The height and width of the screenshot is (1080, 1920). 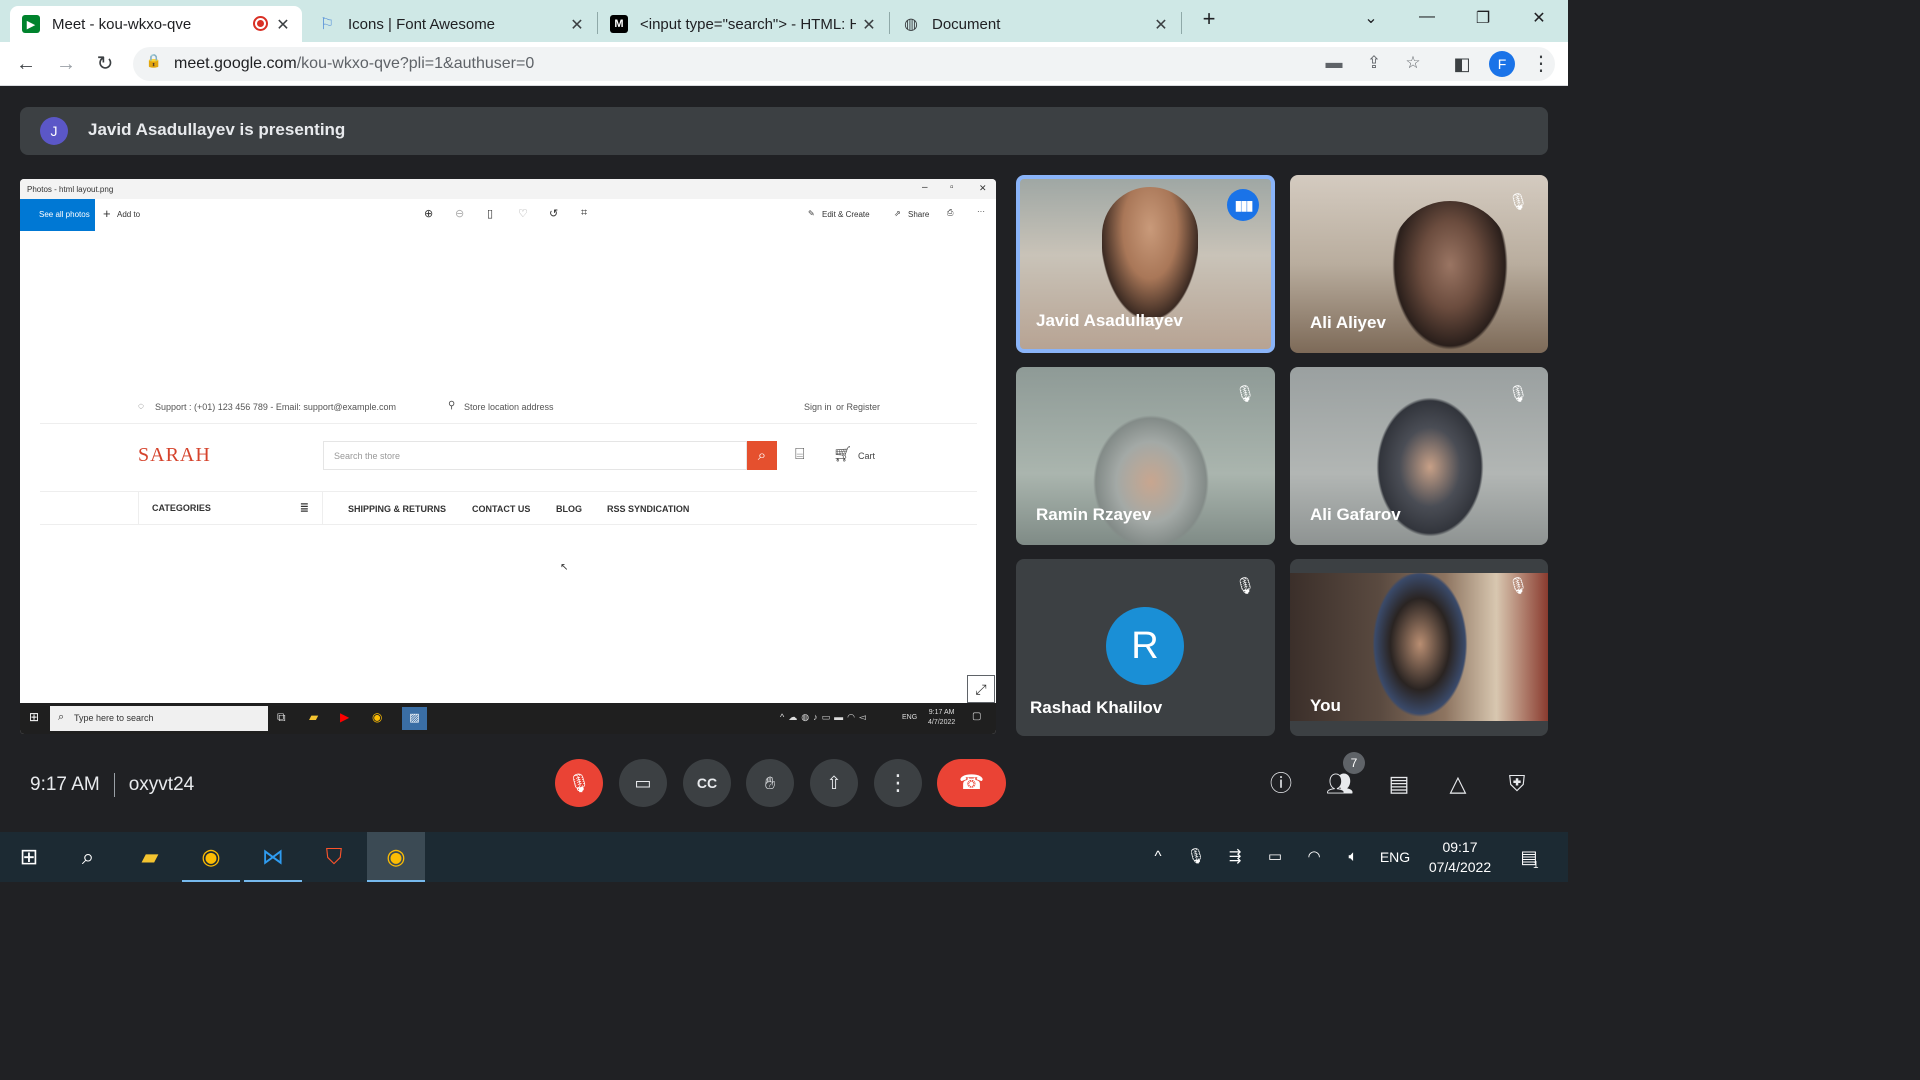 I want to click on minimize-icon: —, so click(x=1427, y=17).